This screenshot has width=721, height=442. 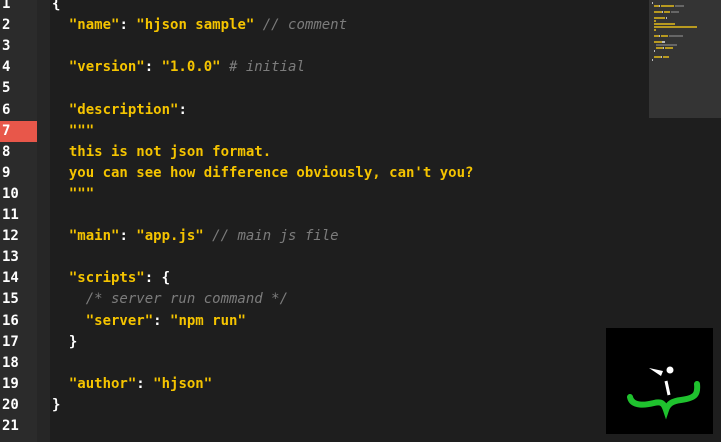 I want to click on string-token: "app.js", so click(x=170, y=236).